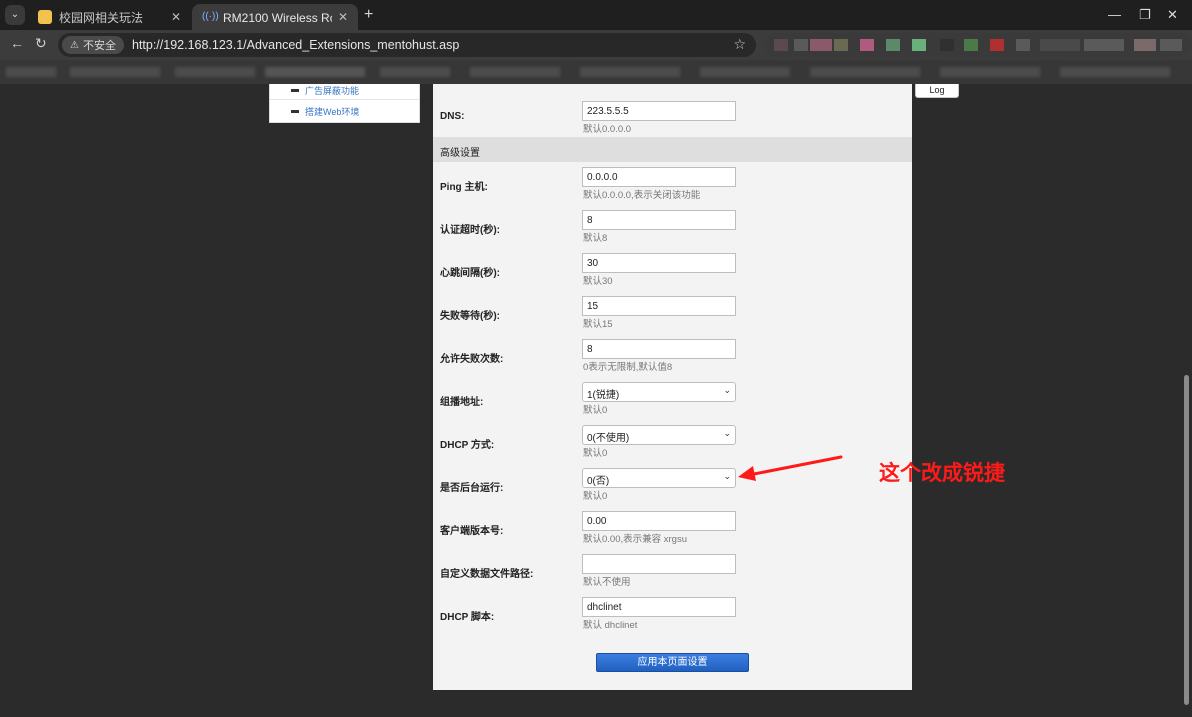  What do you see at coordinates (45, 17) in the screenshot?
I see `tab-favicon` at bounding box center [45, 17].